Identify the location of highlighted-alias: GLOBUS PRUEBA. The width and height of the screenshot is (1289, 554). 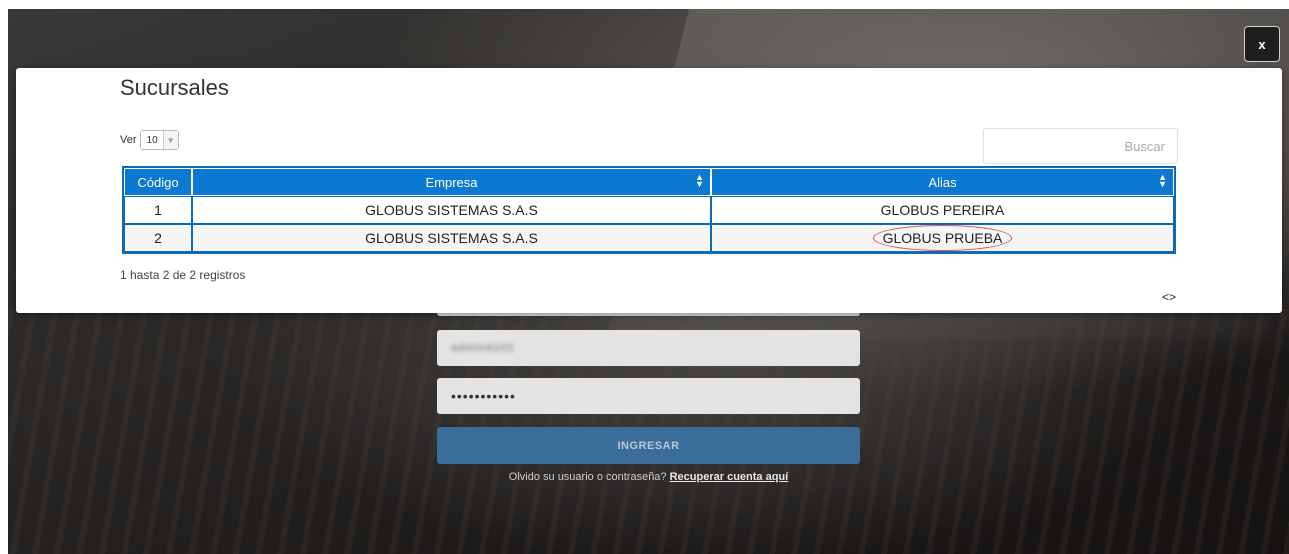
(942, 238).